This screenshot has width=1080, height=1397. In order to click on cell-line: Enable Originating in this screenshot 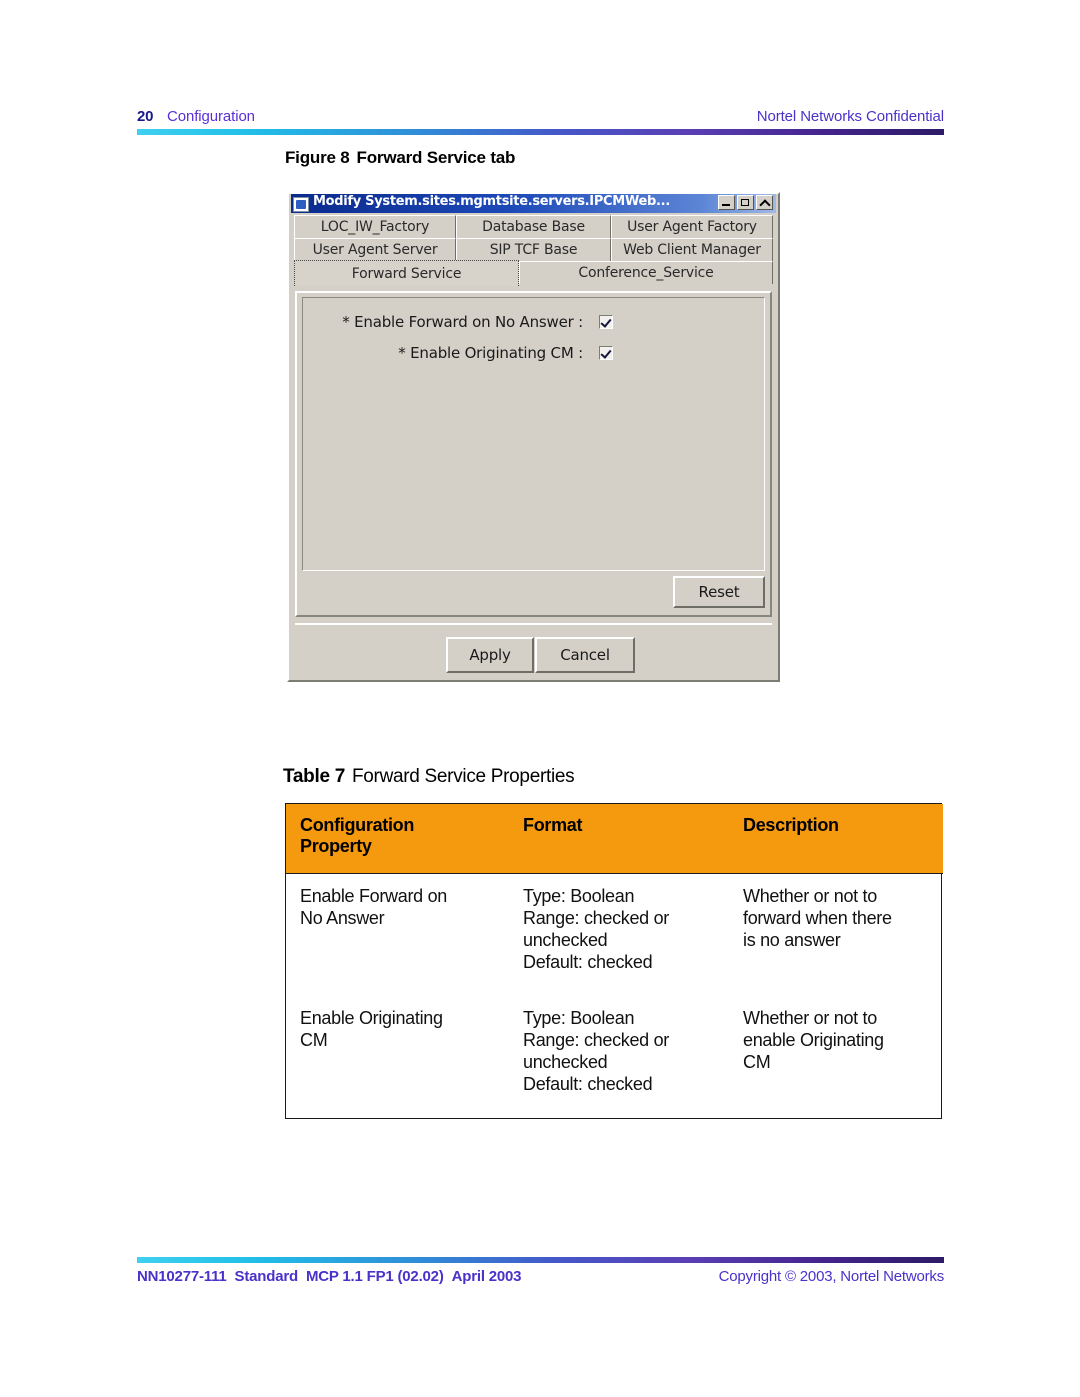, I will do `click(371, 1018)`.